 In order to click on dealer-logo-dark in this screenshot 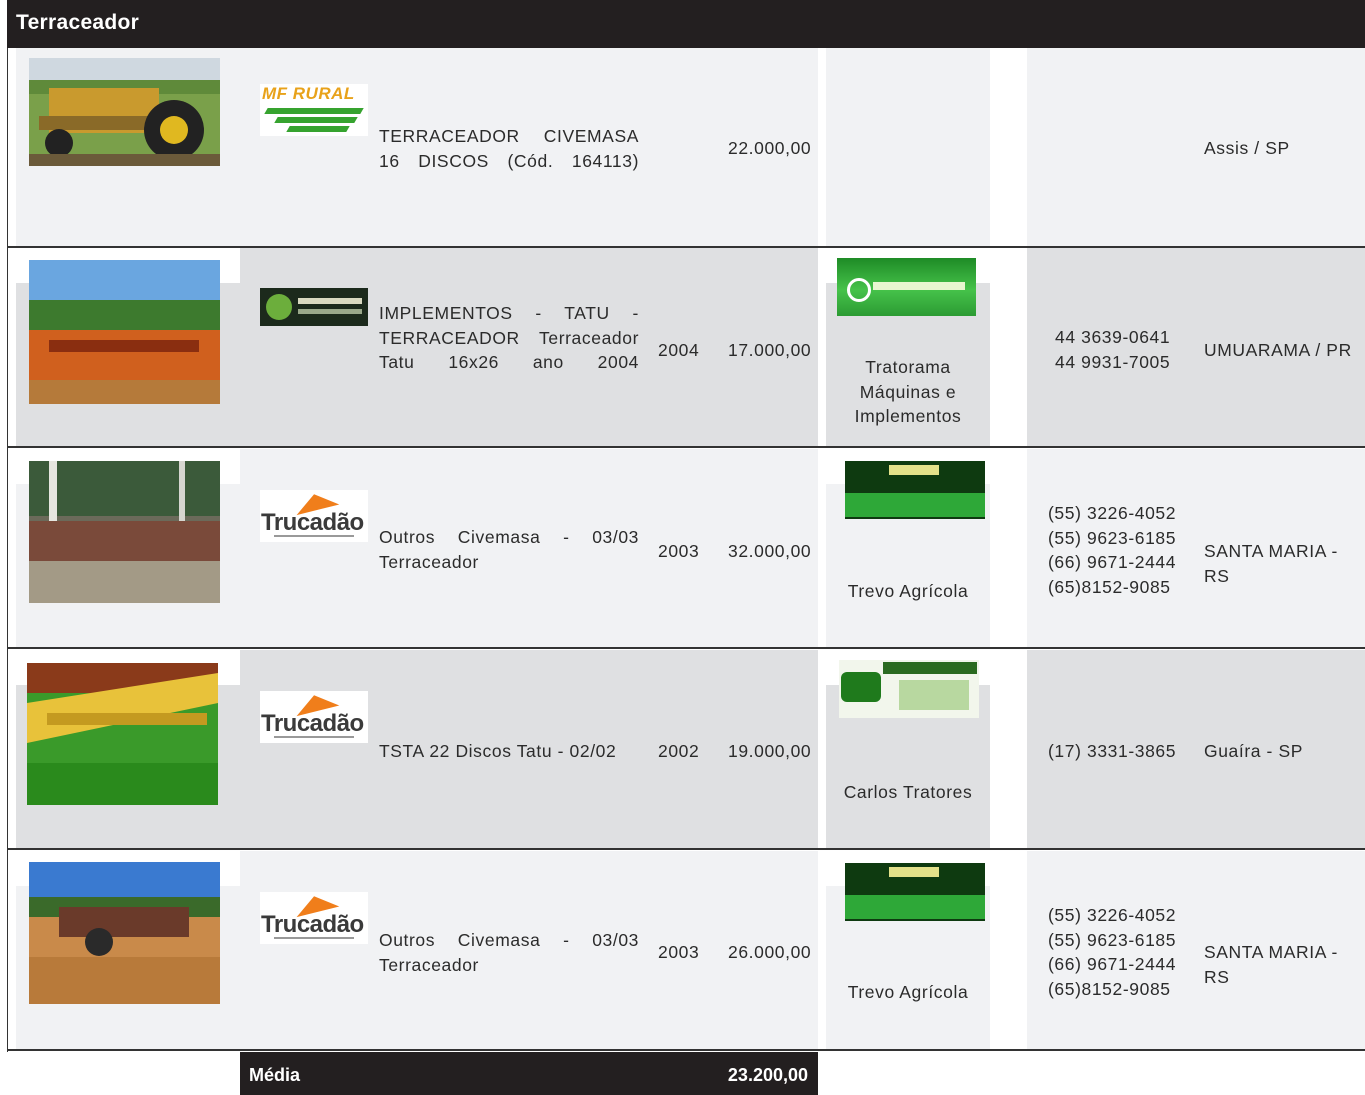, I will do `click(314, 307)`.